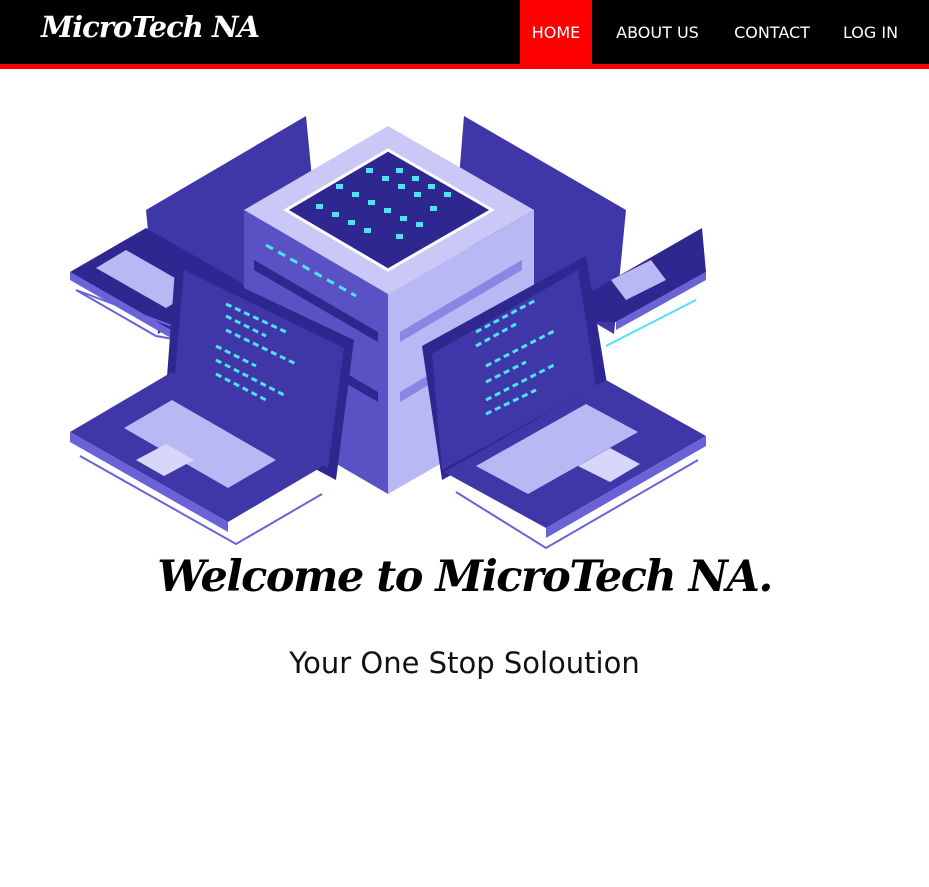 The height and width of the screenshot is (887, 929). What do you see at coordinates (464, 663) in the screenshot?
I see `tagline: Your One Stop Soloution` at bounding box center [464, 663].